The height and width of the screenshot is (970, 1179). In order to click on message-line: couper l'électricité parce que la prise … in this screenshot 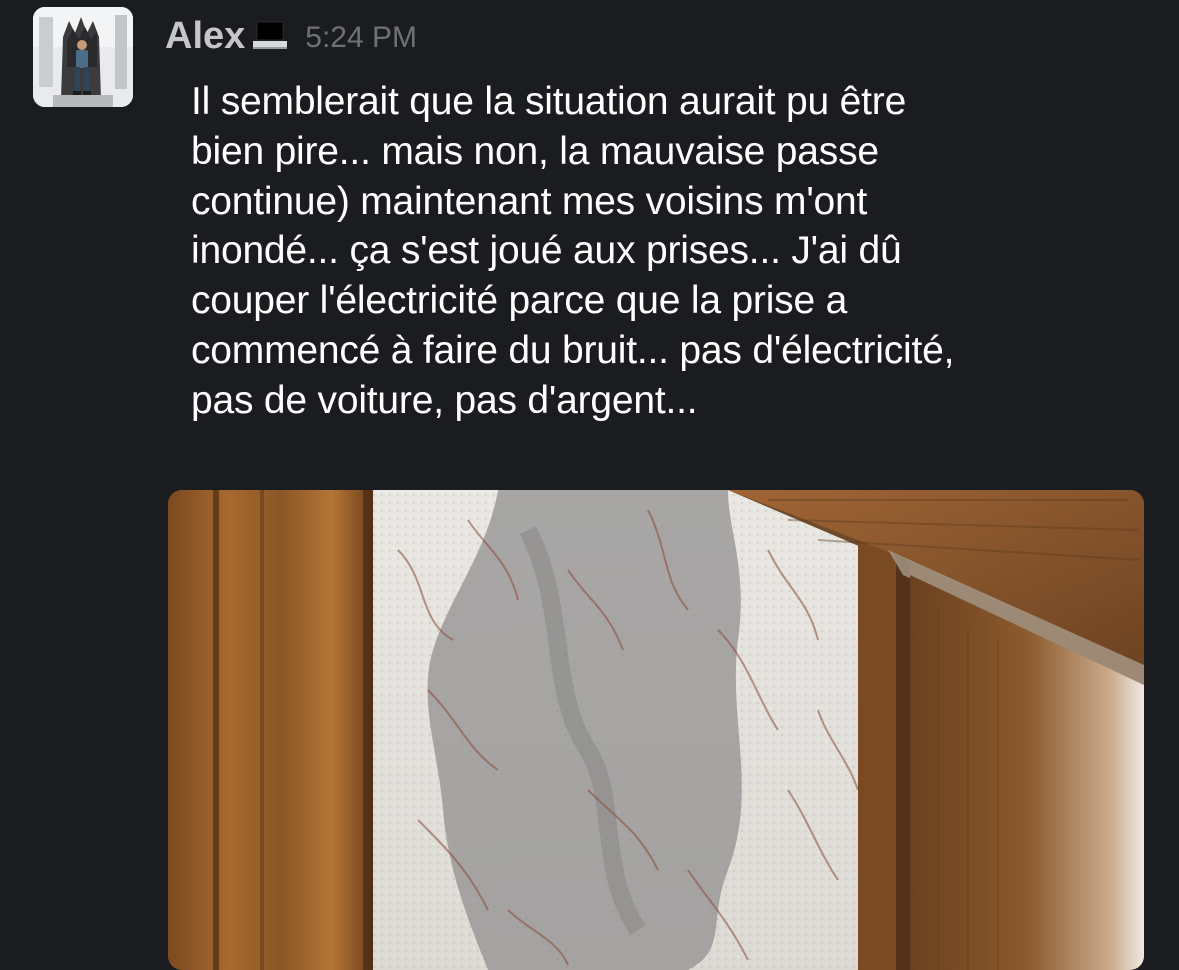, I will do `click(519, 301)`.